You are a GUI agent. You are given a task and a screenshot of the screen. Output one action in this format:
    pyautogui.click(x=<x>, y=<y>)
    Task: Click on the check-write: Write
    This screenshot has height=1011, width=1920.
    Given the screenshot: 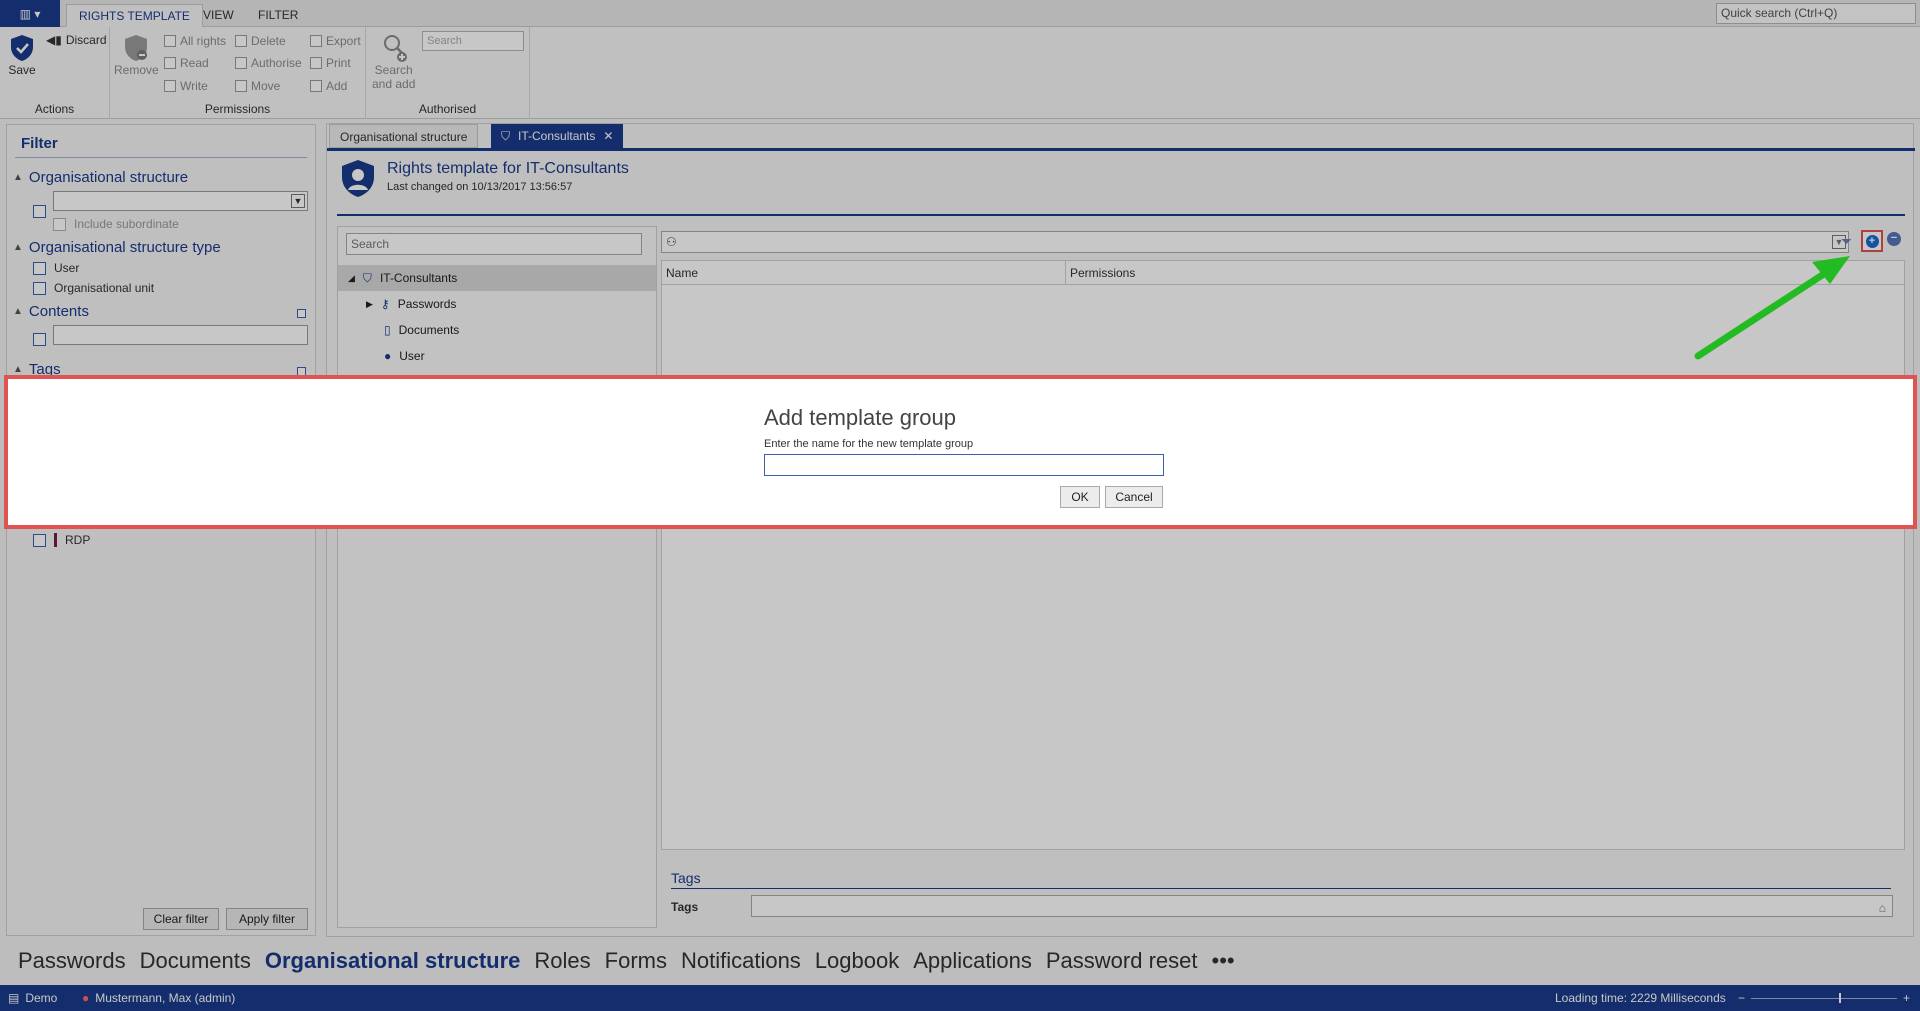 What is the action you would take?
    pyautogui.click(x=186, y=86)
    